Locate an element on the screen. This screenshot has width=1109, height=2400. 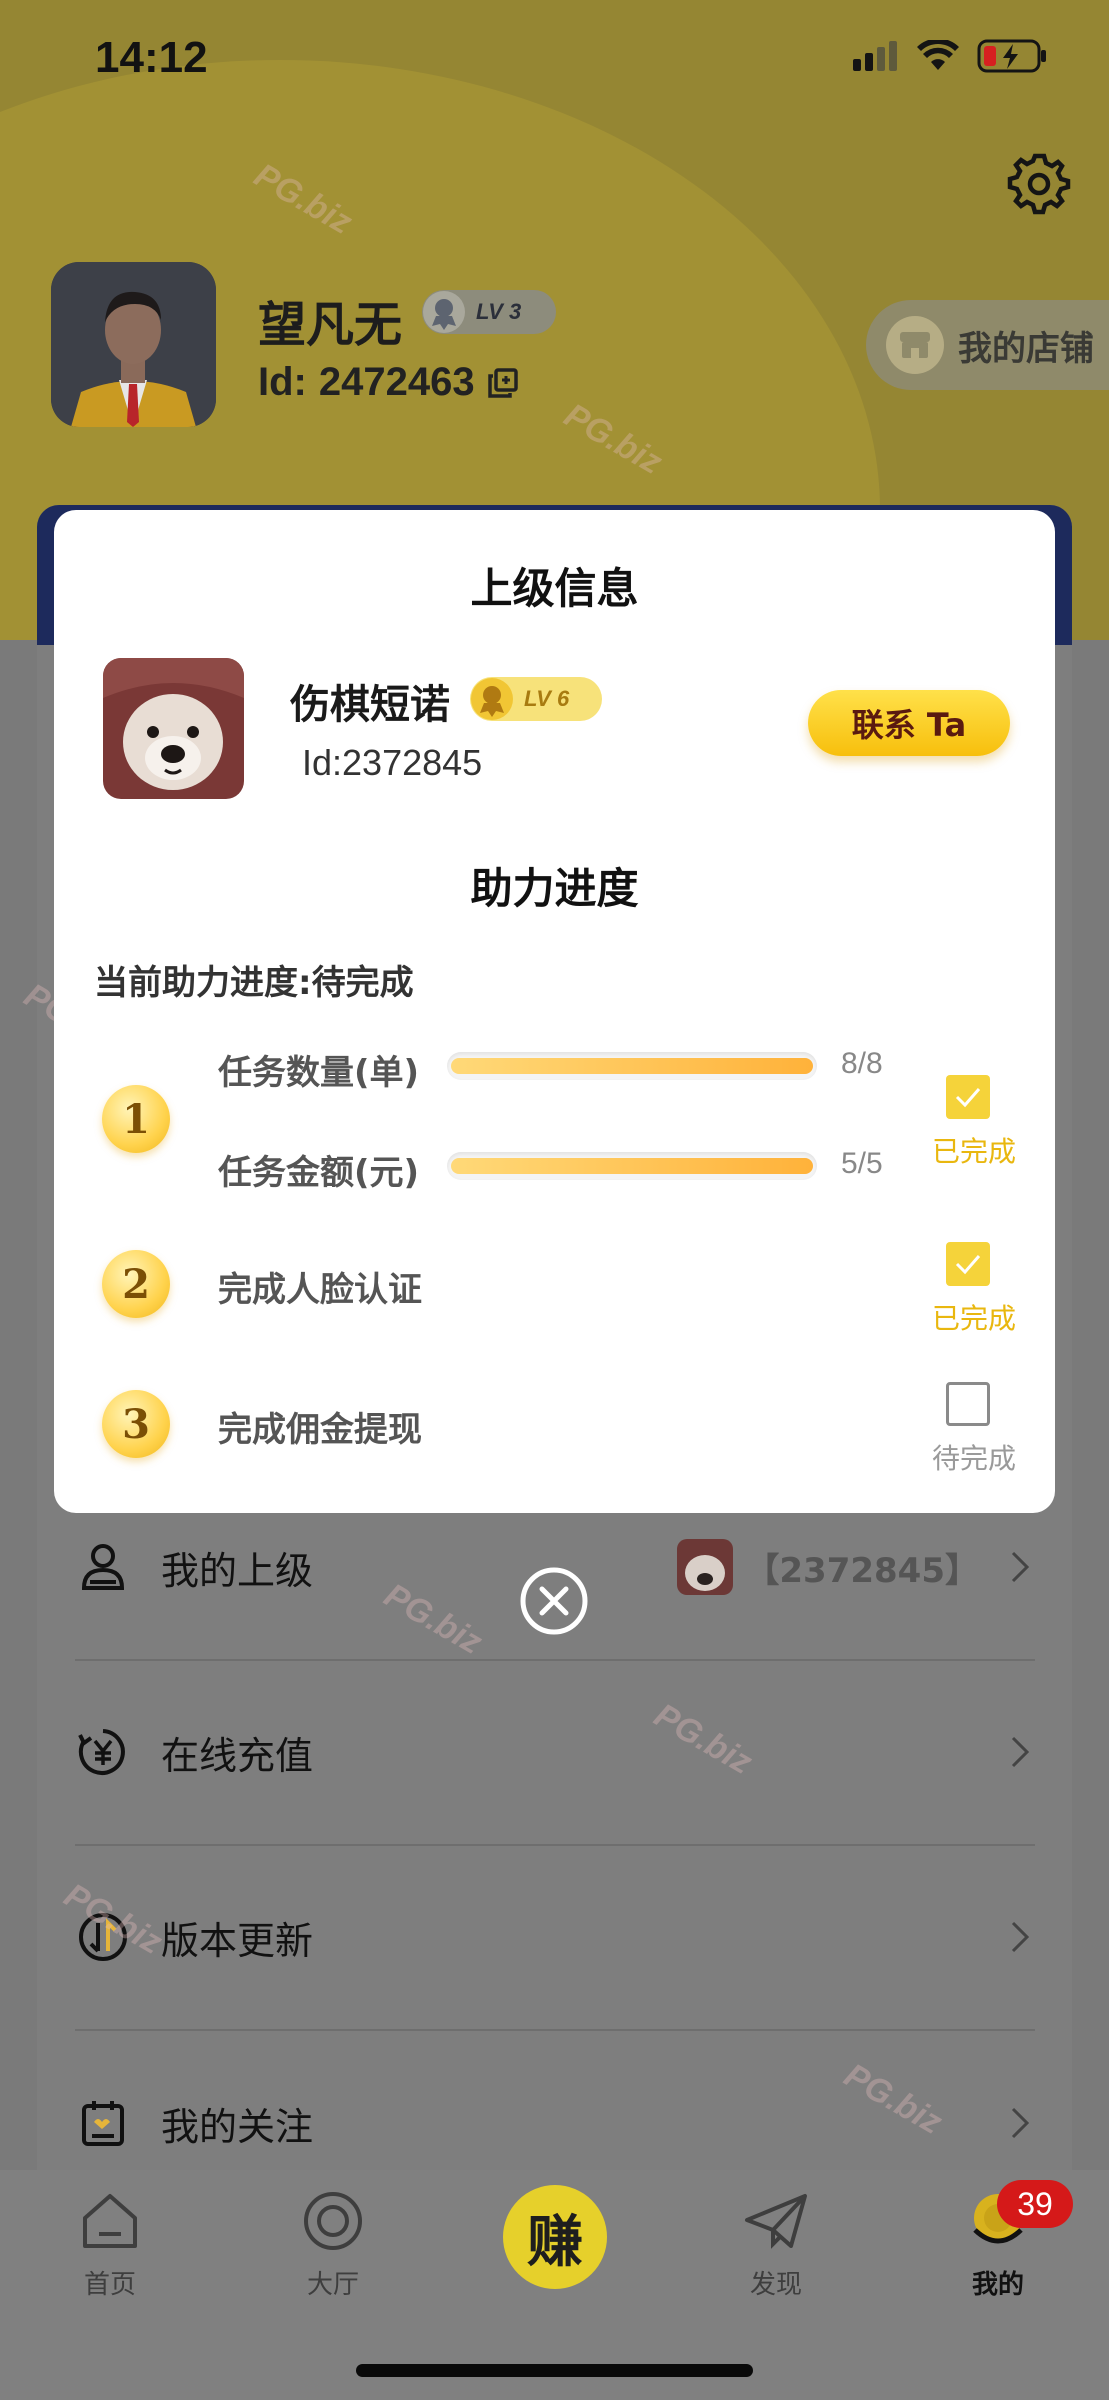
menu-label-superior: 我的上级 is located at coordinates (237, 1570).